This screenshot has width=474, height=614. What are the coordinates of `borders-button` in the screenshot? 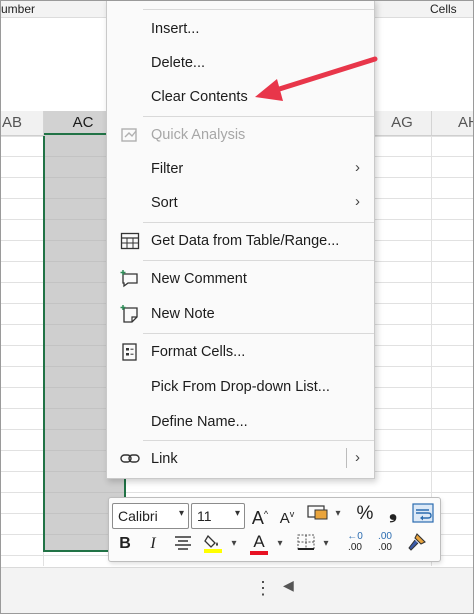 It's located at (306, 544).